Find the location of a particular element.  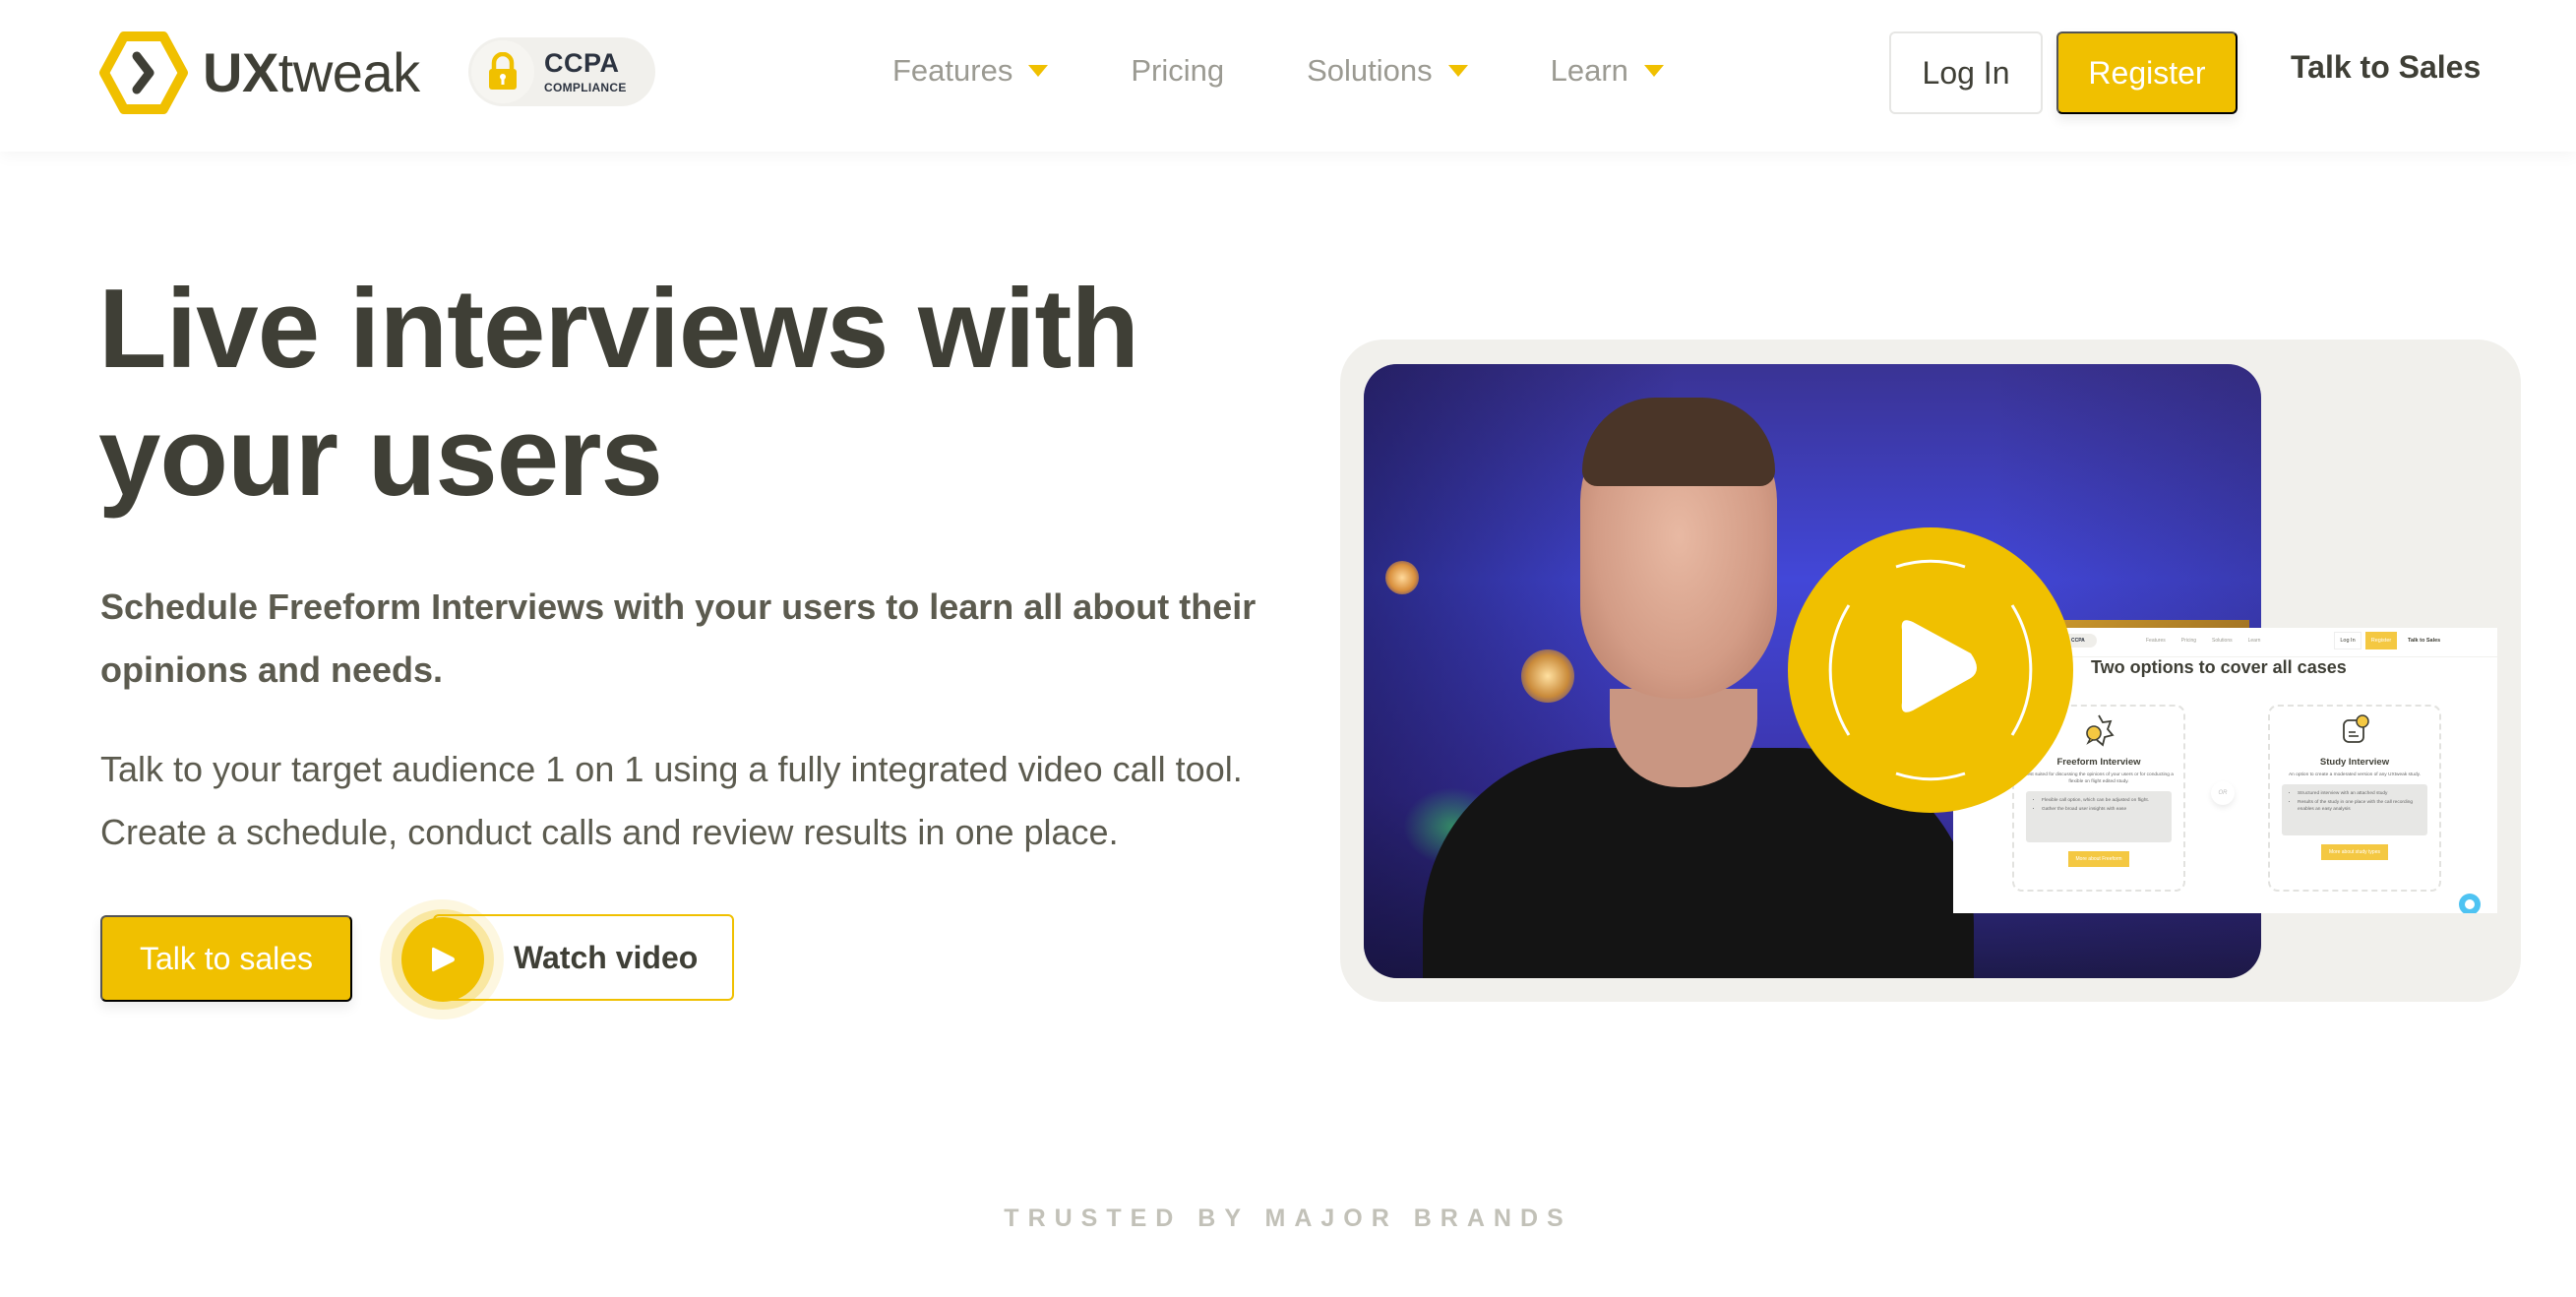

nav-learn: Learn is located at coordinates (1607, 71).